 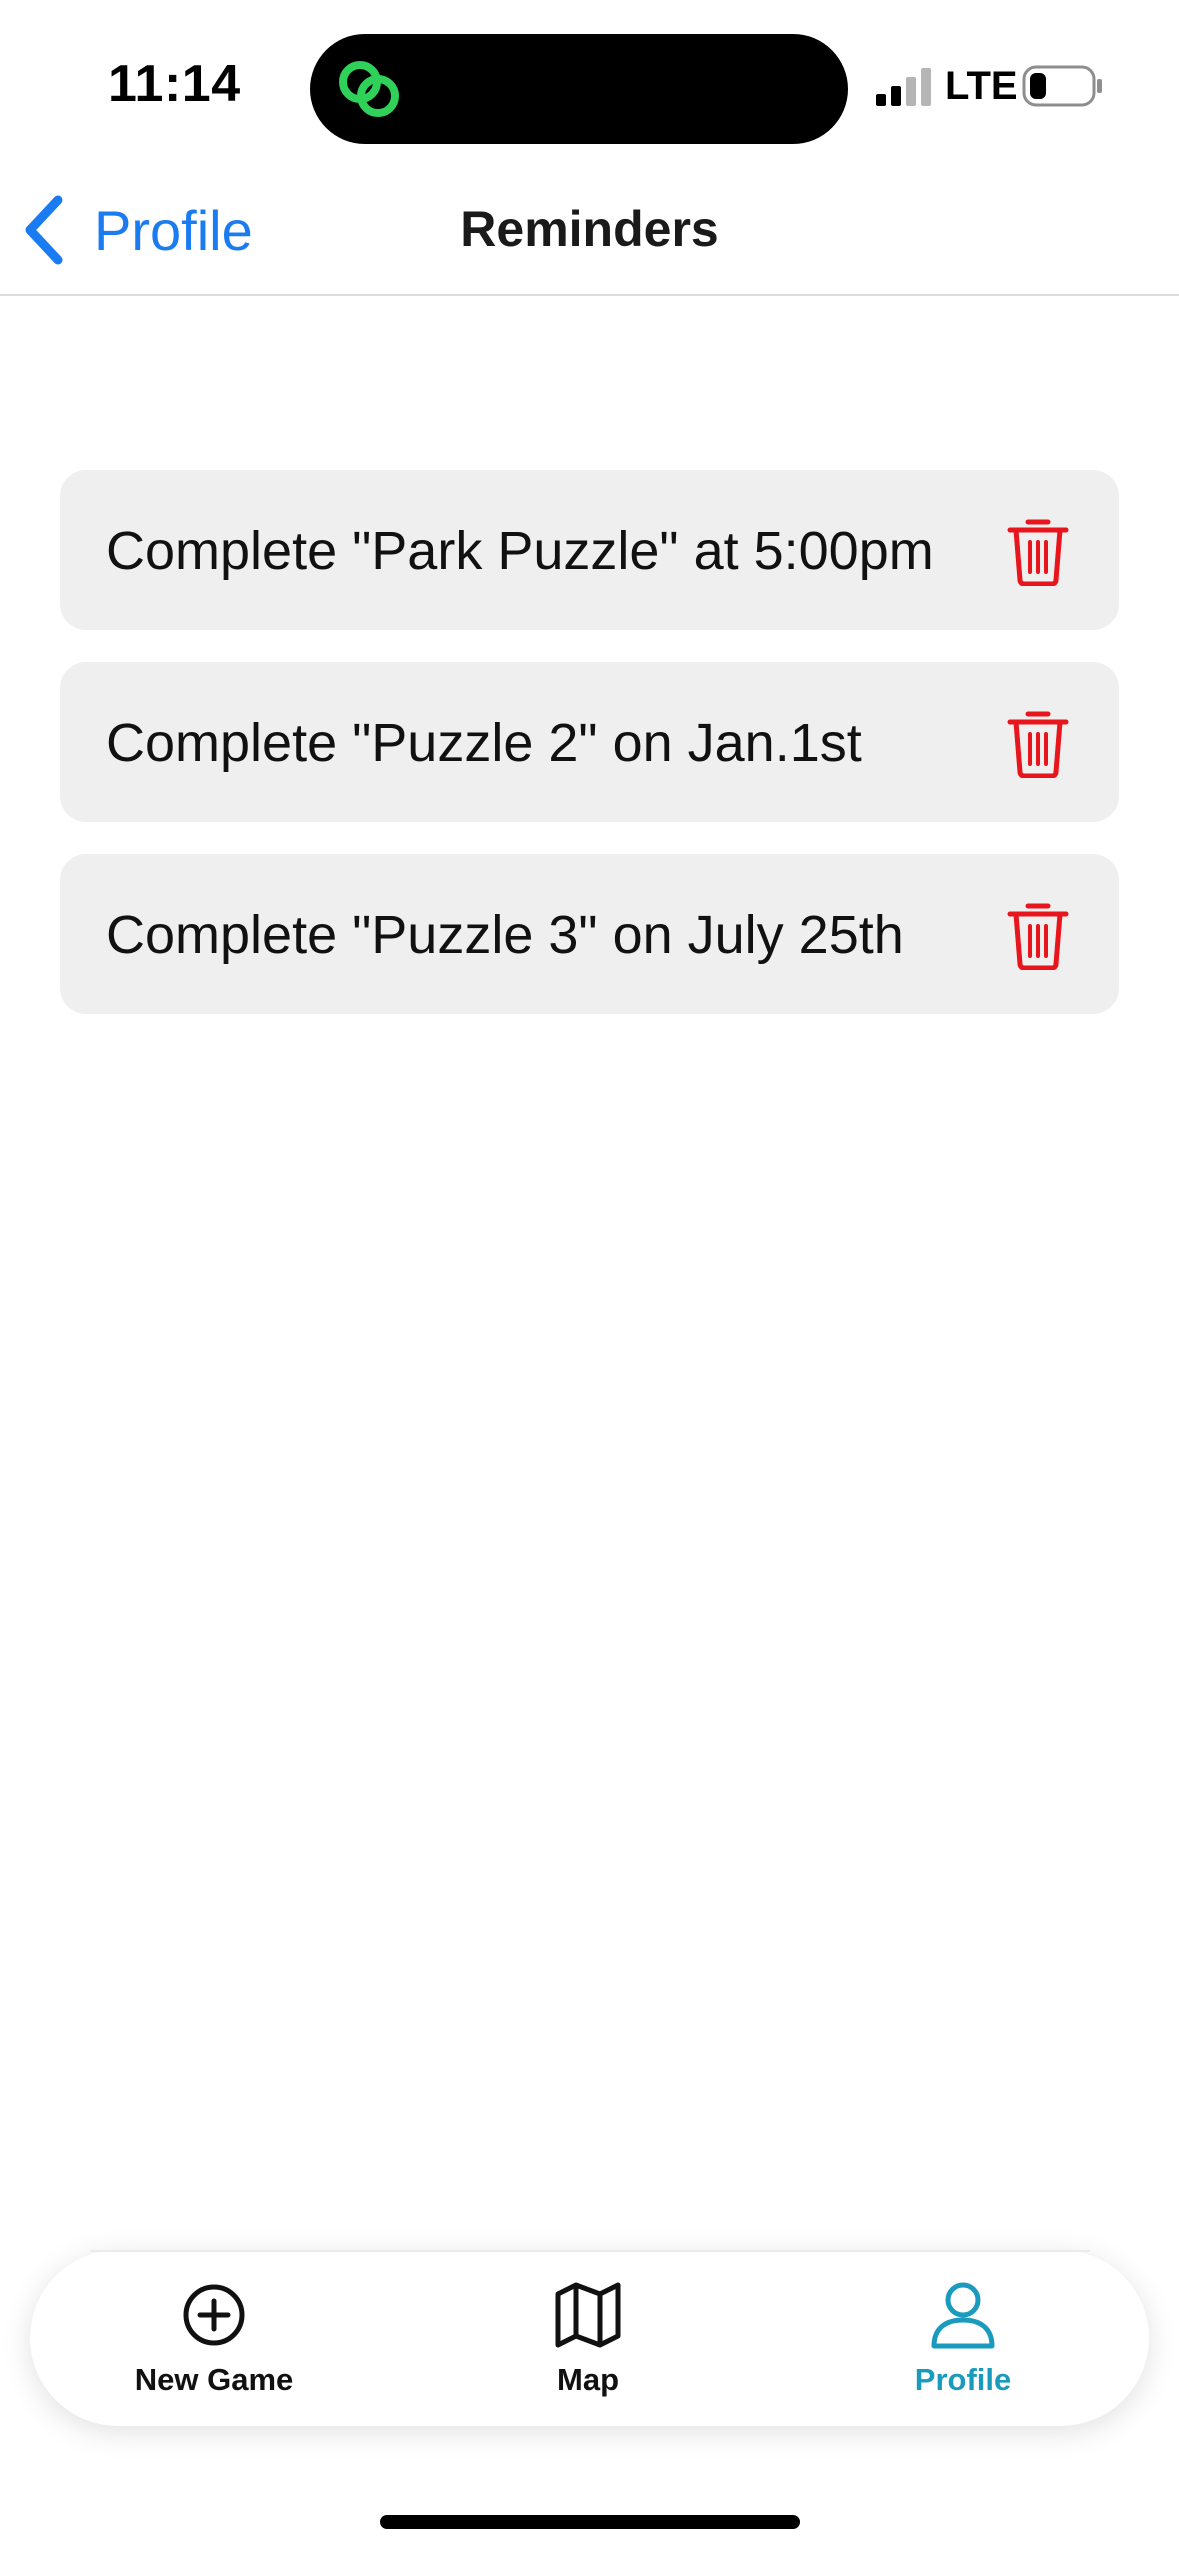 I want to click on tab-new-game: New Game, so click(x=214, y=2345).